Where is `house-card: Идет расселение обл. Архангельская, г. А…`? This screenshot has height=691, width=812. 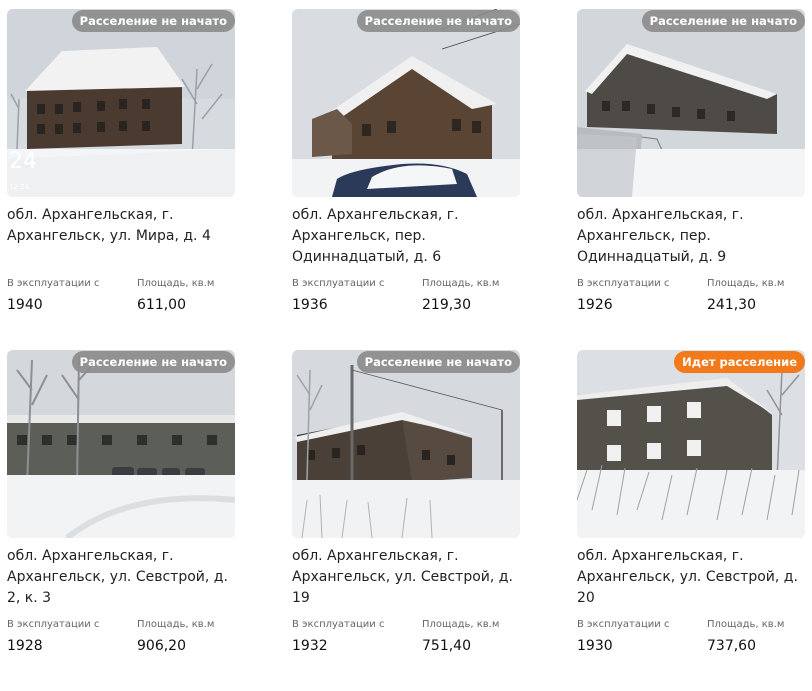 house-card: Идет расселение обл. Архангельская, г. А… is located at coordinates (691, 520).